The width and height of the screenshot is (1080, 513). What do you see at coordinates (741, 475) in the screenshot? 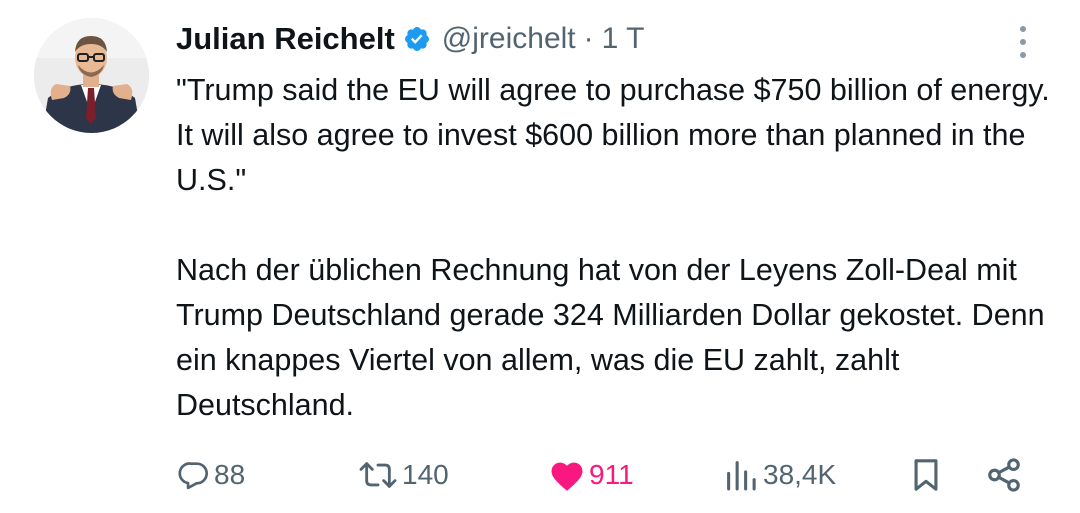
I see `views-icon` at bounding box center [741, 475].